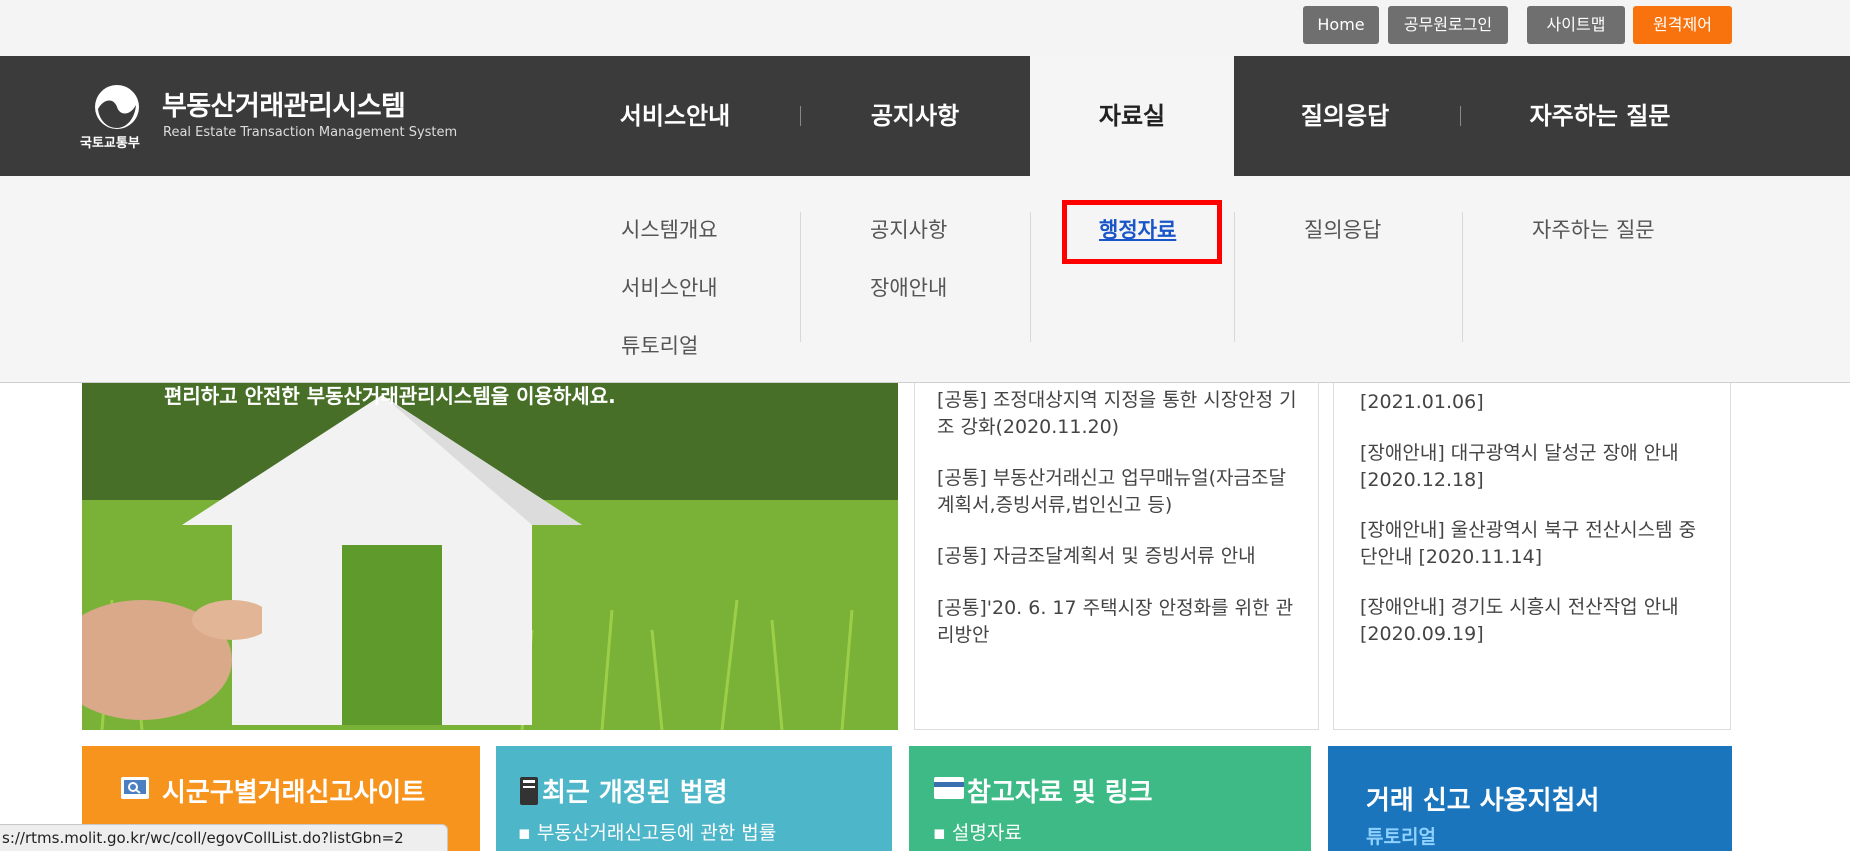 Image resolution: width=1850 pixels, height=851 pixels. Describe the element at coordinates (908, 287) in the screenshot. I see `menu-outage-info: 장애안내` at that location.